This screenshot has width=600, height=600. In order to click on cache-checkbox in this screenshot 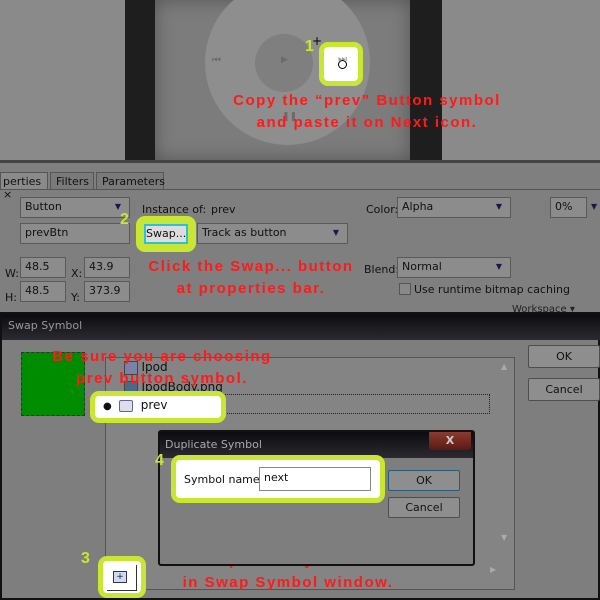, I will do `click(405, 289)`.